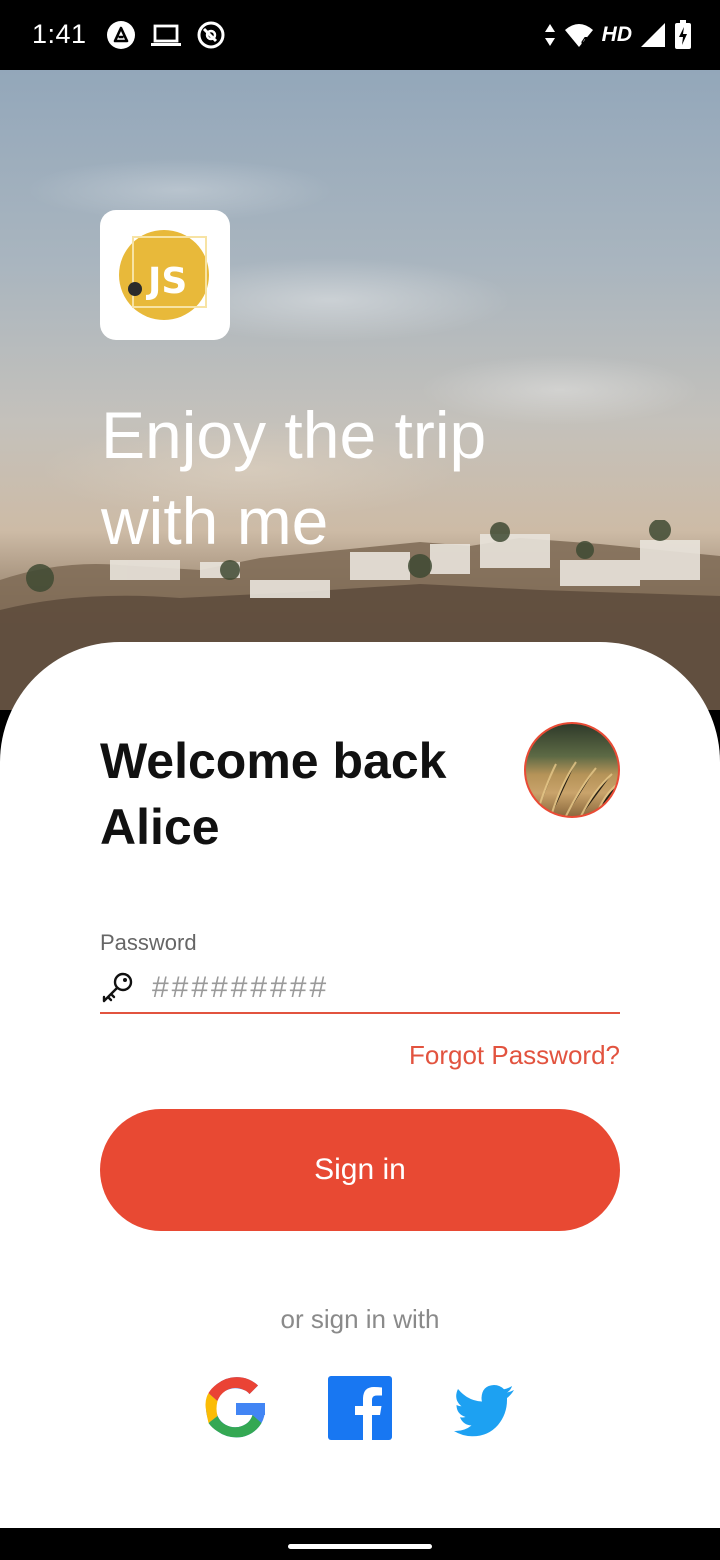 The height and width of the screenshot is (1560, 720). I want to click on home-gesture-handle, so click(360, 1546).